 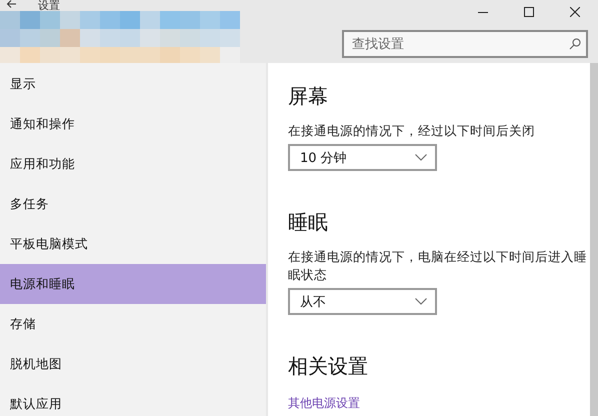 I want to click on sidebar-item: 显示, so click(x=133, y=84).